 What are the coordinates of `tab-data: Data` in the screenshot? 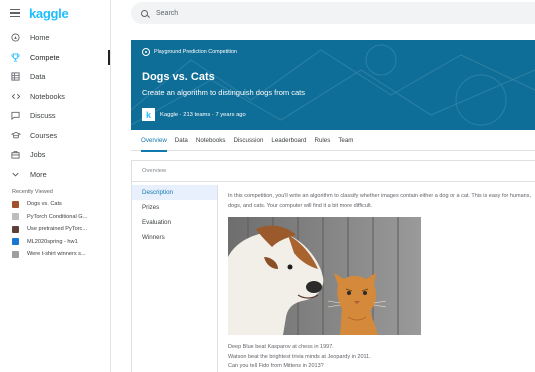 It's located at (181, 141).